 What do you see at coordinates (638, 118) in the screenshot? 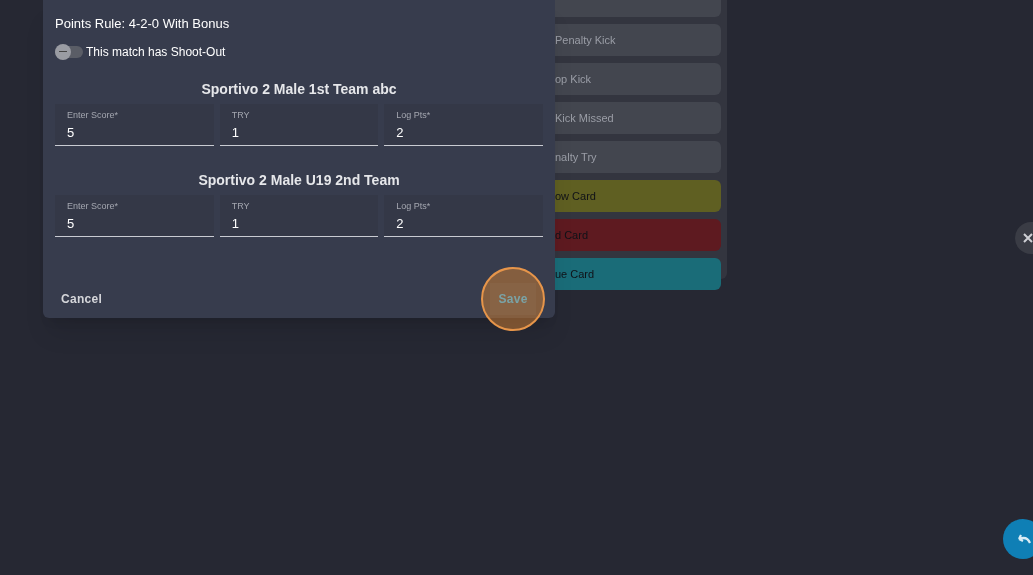
I see `event-button: Kick Missed` at bounding box center [638, 118].